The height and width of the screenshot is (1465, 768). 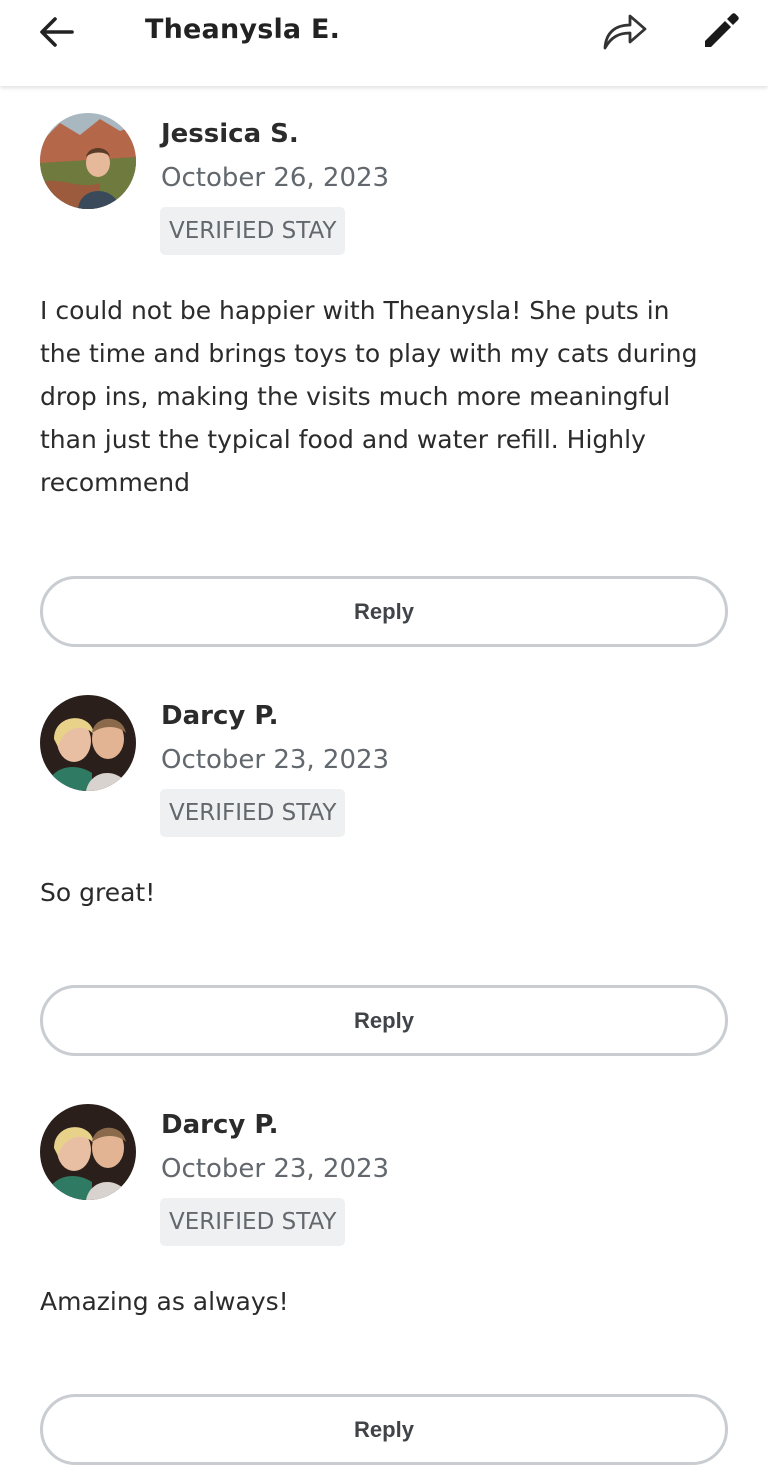 What do you see at coordinates (275, 178) in the screenshot?
I see `review-date: October 26, 2023` at bounding box center [275, 178].